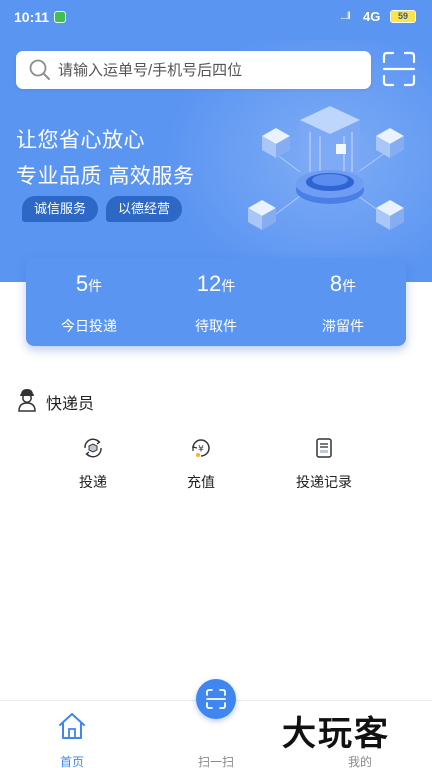  Describe the element at coordinates (359, 761) in the screenshot. I see `tab-label: 我的` at that location.